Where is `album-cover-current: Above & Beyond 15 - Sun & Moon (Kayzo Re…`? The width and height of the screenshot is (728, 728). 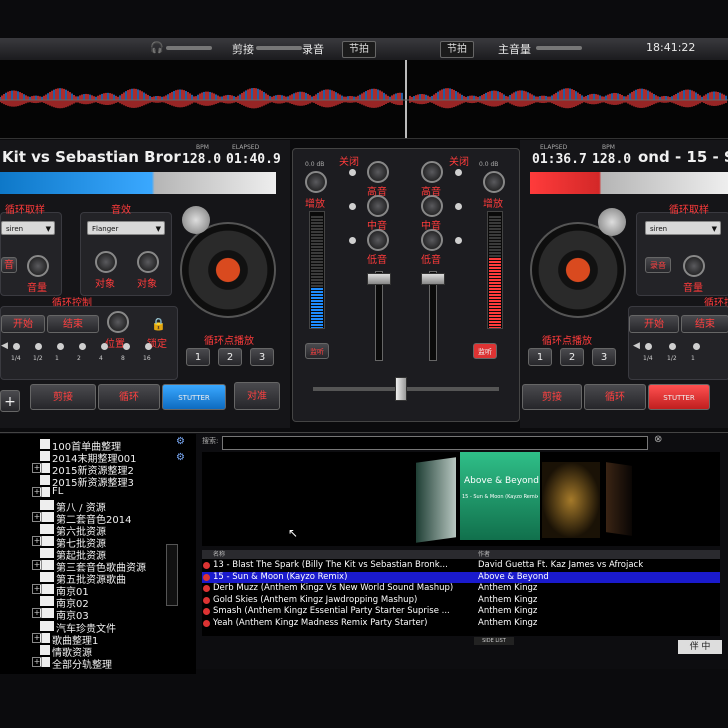
album-cover-current: Above & Beyond 15 - Sun & Moon (Kayzo Re… is located at coordinates (500, 496).